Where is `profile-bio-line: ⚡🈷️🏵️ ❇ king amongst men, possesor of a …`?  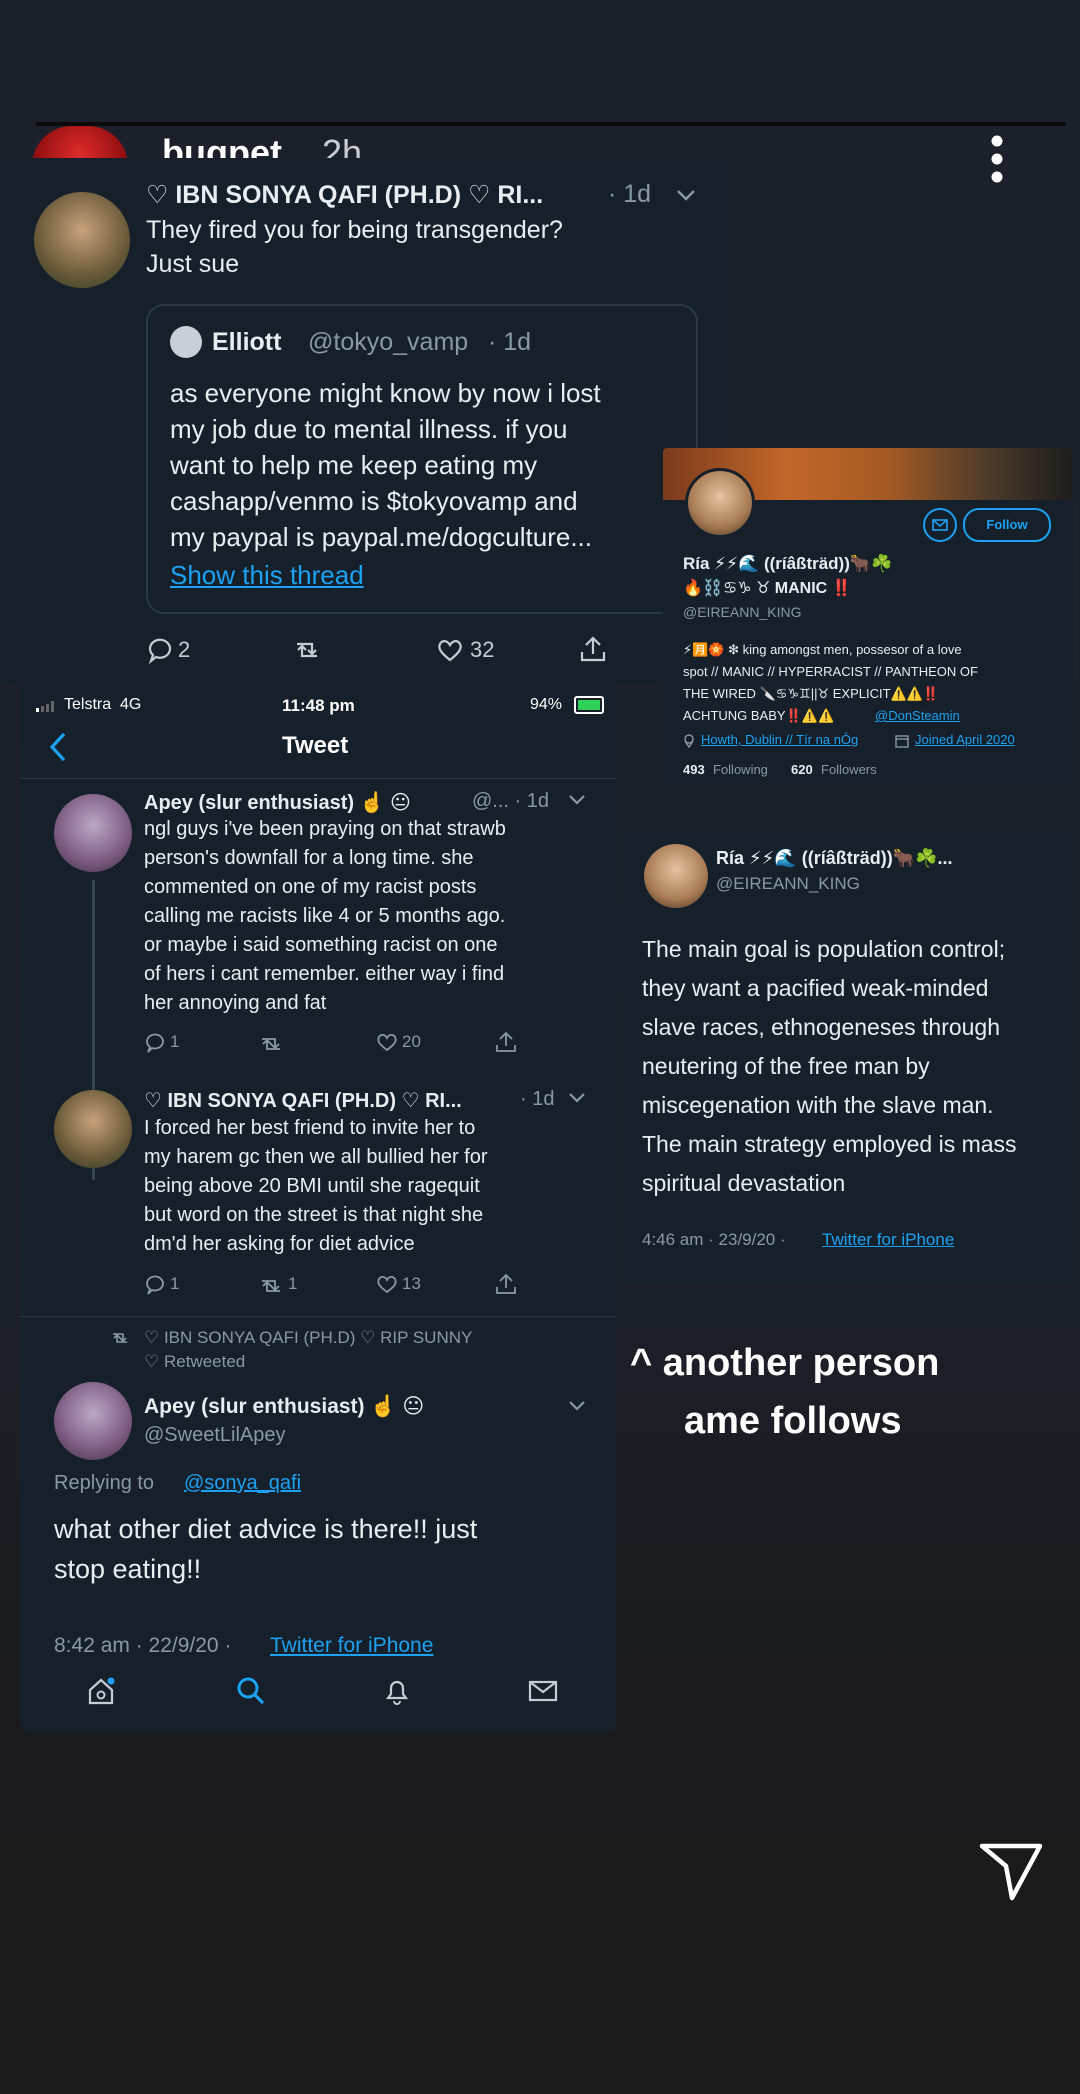
profile-bio-line: ⚡🈷️🏵️ ❇ king amongst men, possesor of a … is located at coordinates (822, 649).